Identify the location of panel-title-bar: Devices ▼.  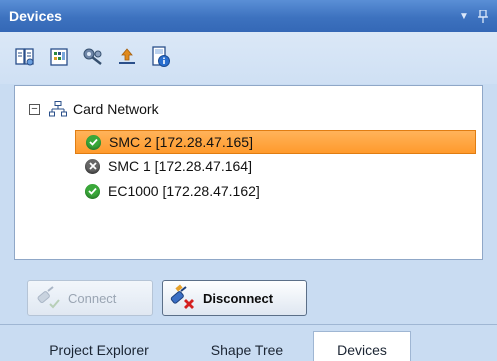
(248, 16).